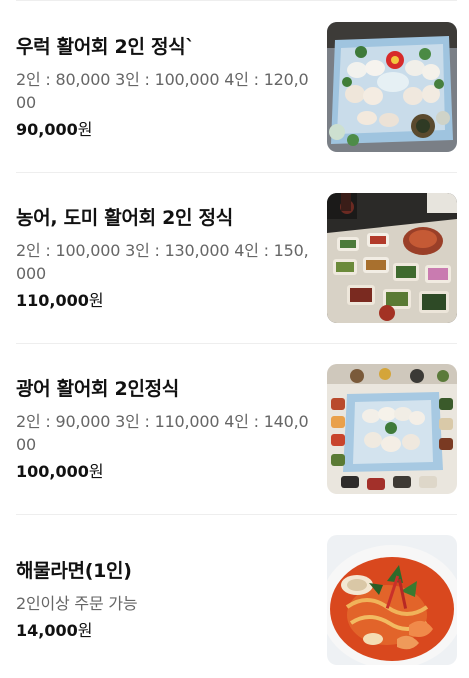 The height and width of the screenshot is (678, 469). Describe the element at coordinates (236, 0) in the screenshot. I see `top-divider` at that location.